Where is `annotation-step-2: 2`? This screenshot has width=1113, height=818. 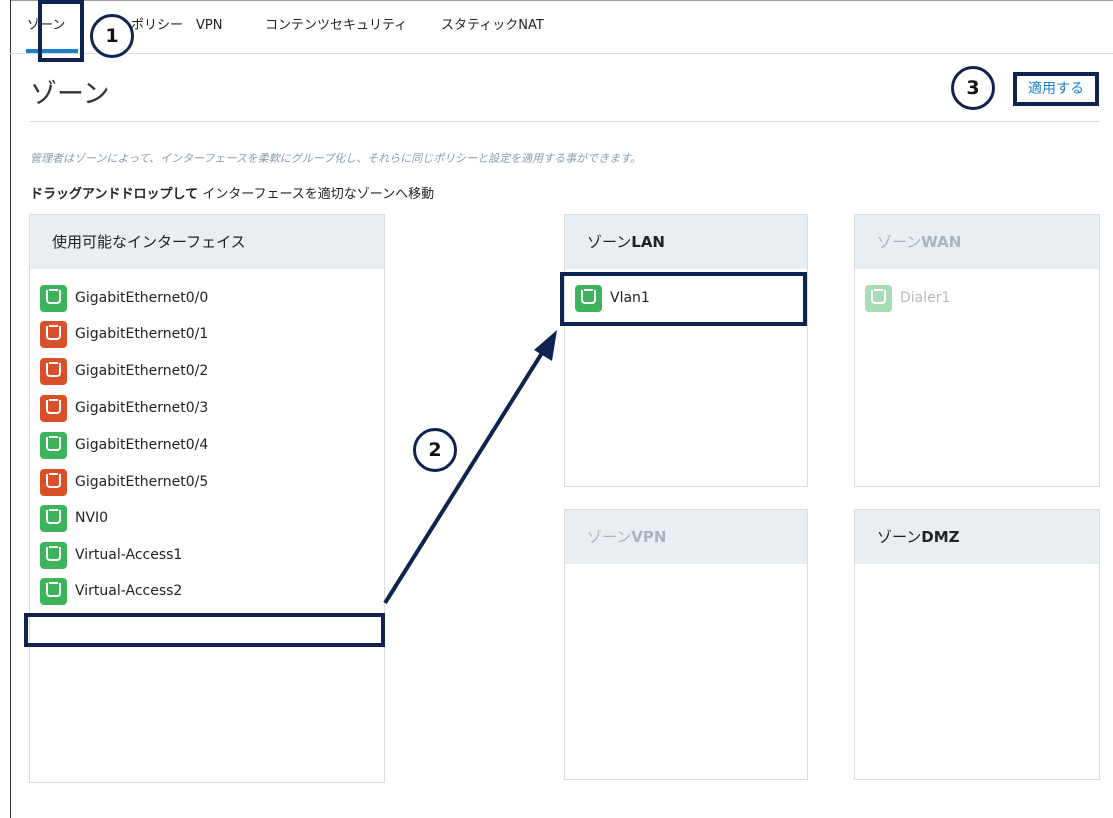
annotation-step-2: 2 is located at coordinates (435, 450).